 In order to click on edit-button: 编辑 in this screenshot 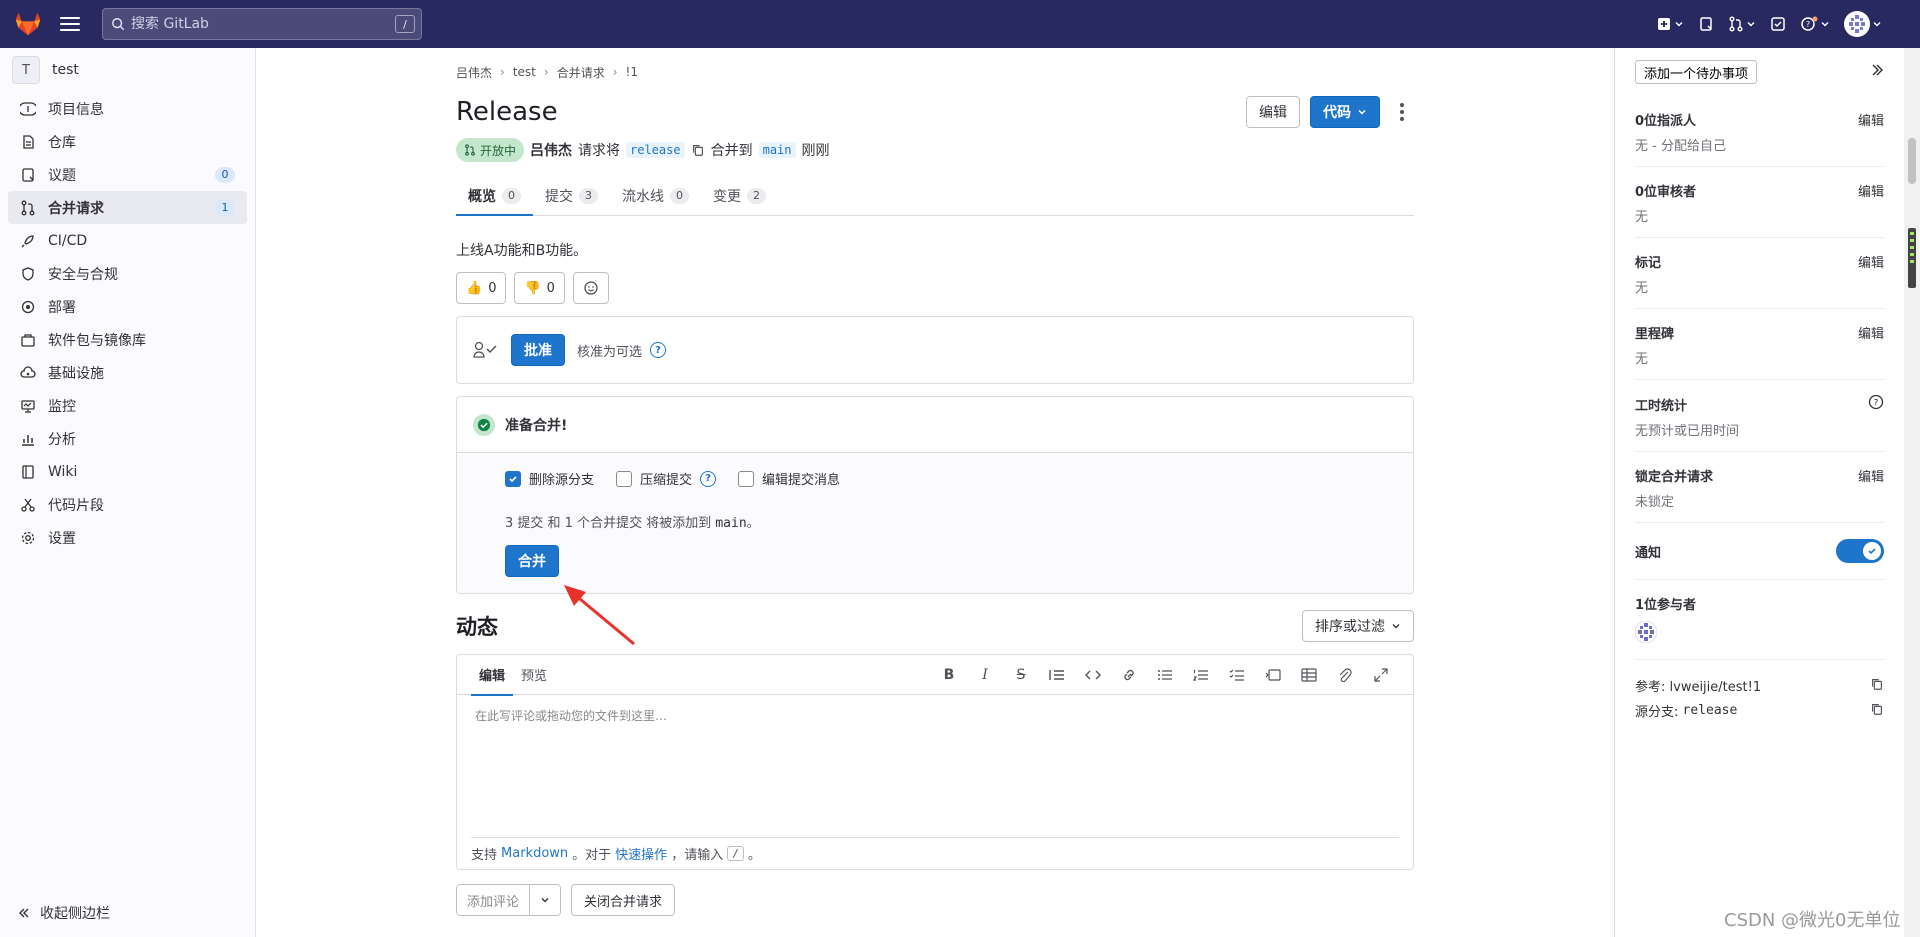, I will do `click(1273, 112)`.